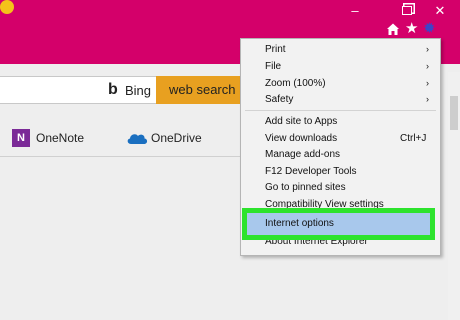 This screenshot has height=320, width=460. Describe the element at coordinates (355, 11) in the screenshot. I see `minimize-button: –` at that location.